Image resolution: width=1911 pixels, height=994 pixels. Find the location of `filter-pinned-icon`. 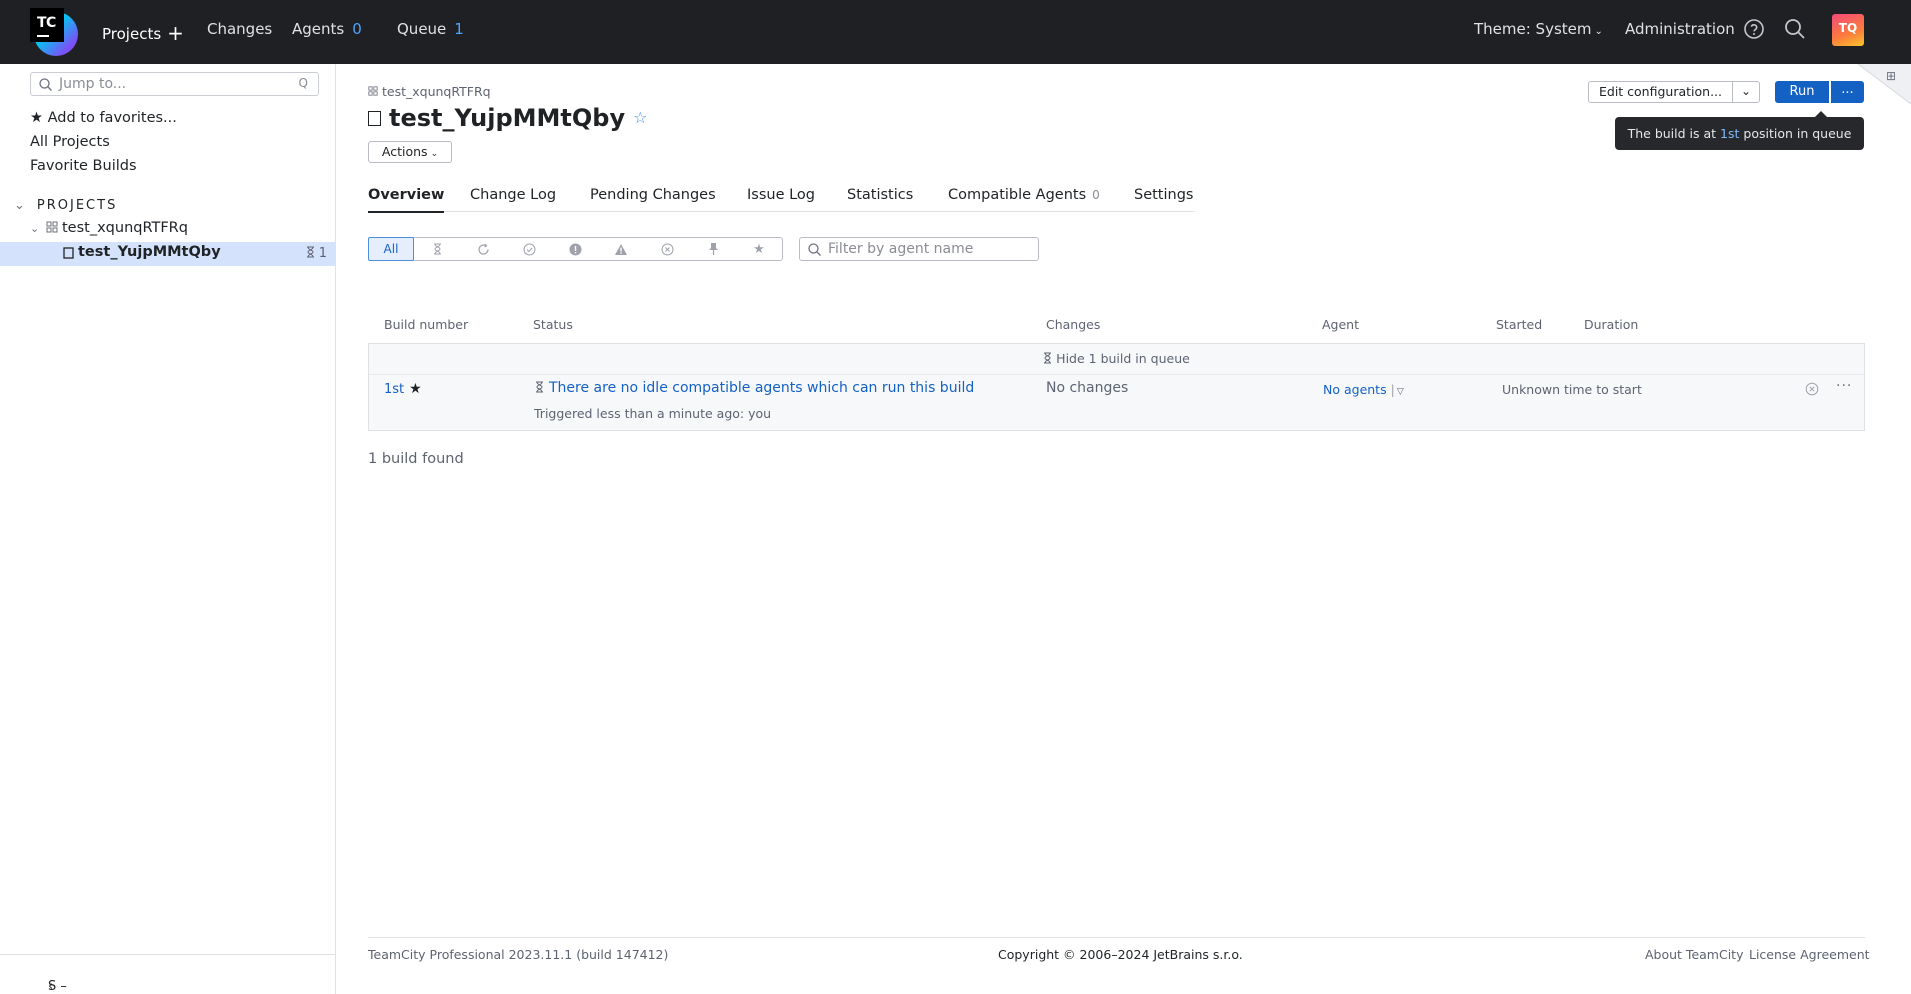

filter-pinned-icon is located at coordinates (713, 249).